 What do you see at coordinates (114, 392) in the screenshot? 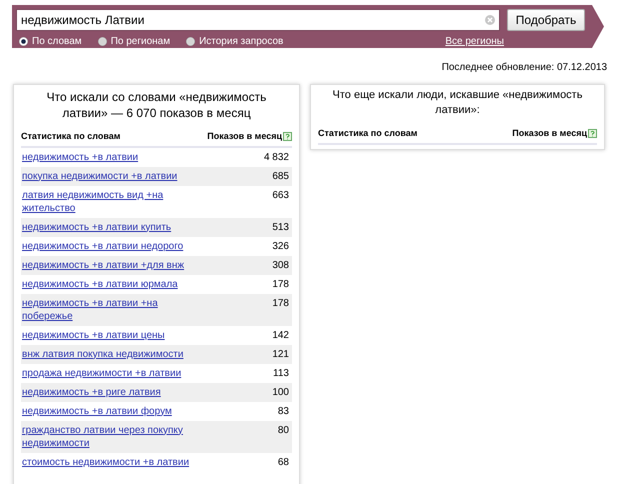
I see `phrase-link: недвижимость +в риге латвия` at bounding box center [114, 392].